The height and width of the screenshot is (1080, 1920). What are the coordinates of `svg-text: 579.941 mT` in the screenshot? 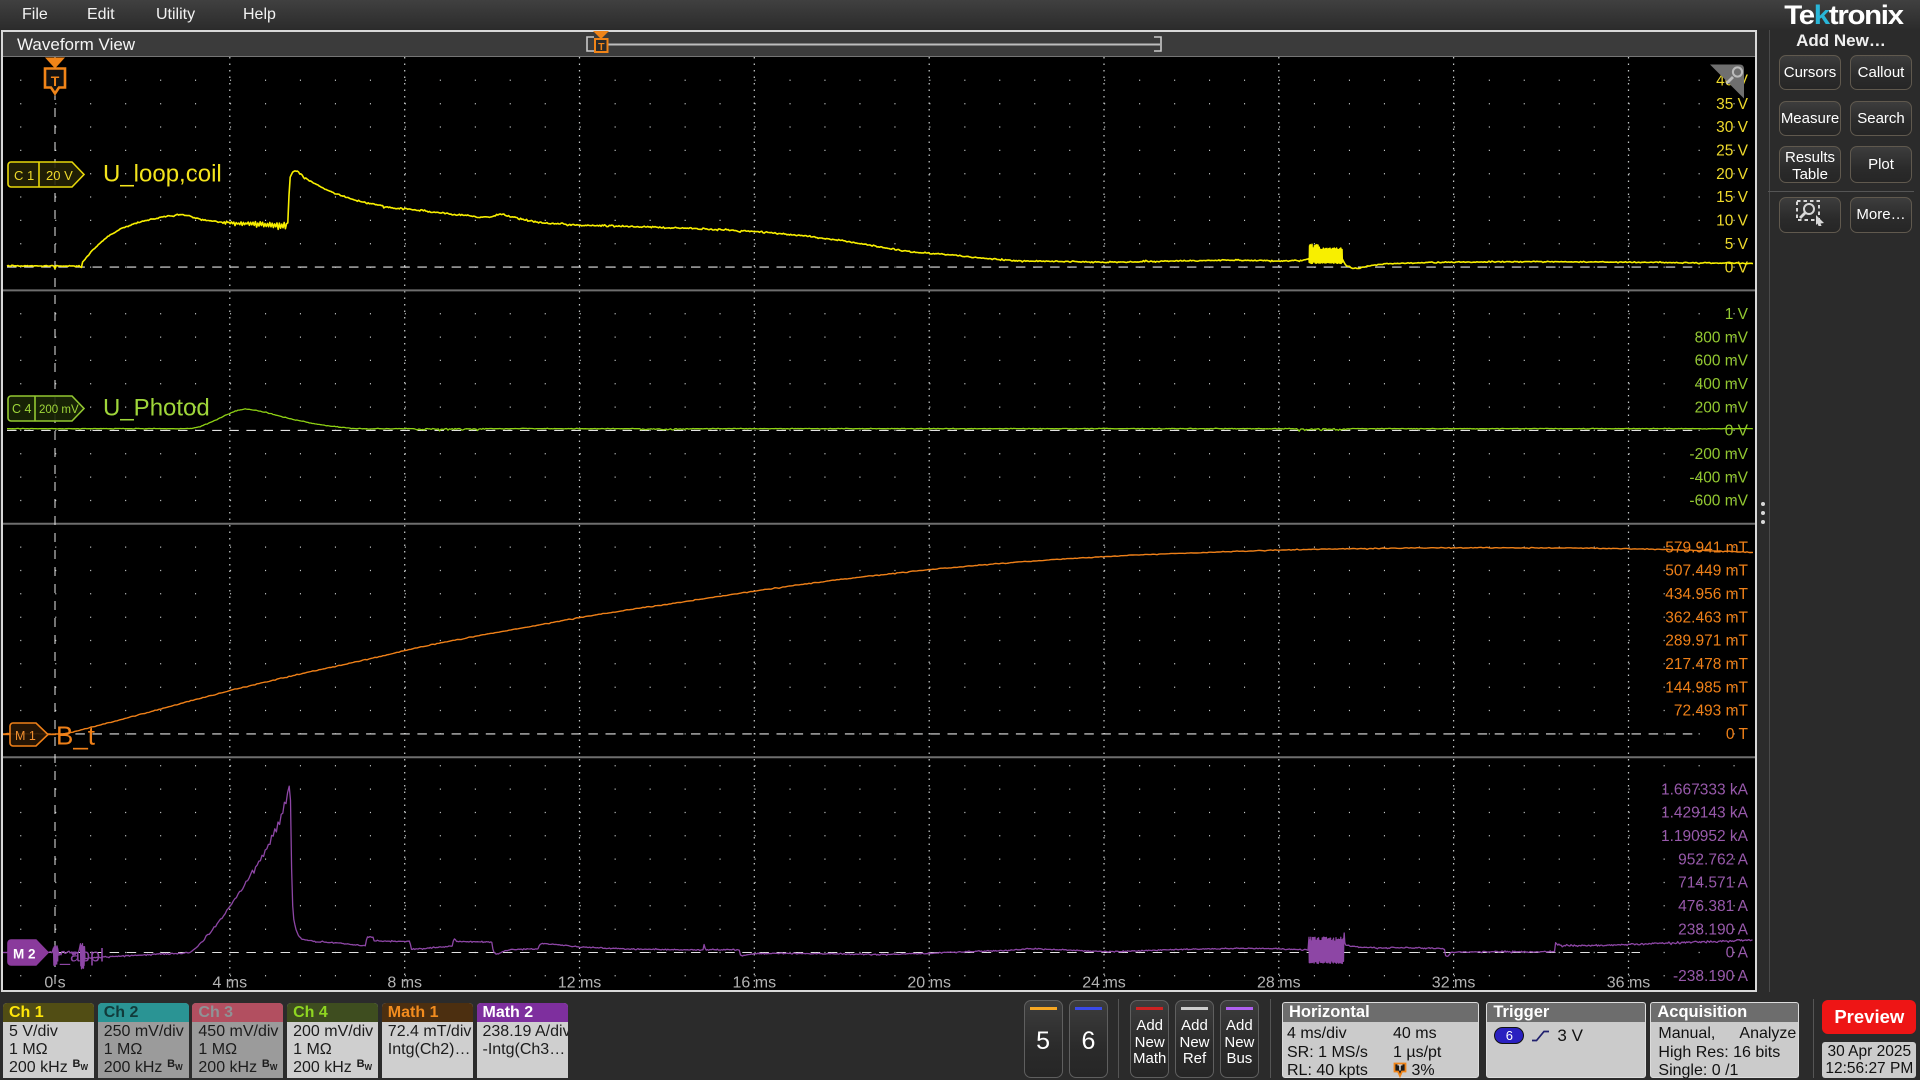 It's located at (1706, 547).